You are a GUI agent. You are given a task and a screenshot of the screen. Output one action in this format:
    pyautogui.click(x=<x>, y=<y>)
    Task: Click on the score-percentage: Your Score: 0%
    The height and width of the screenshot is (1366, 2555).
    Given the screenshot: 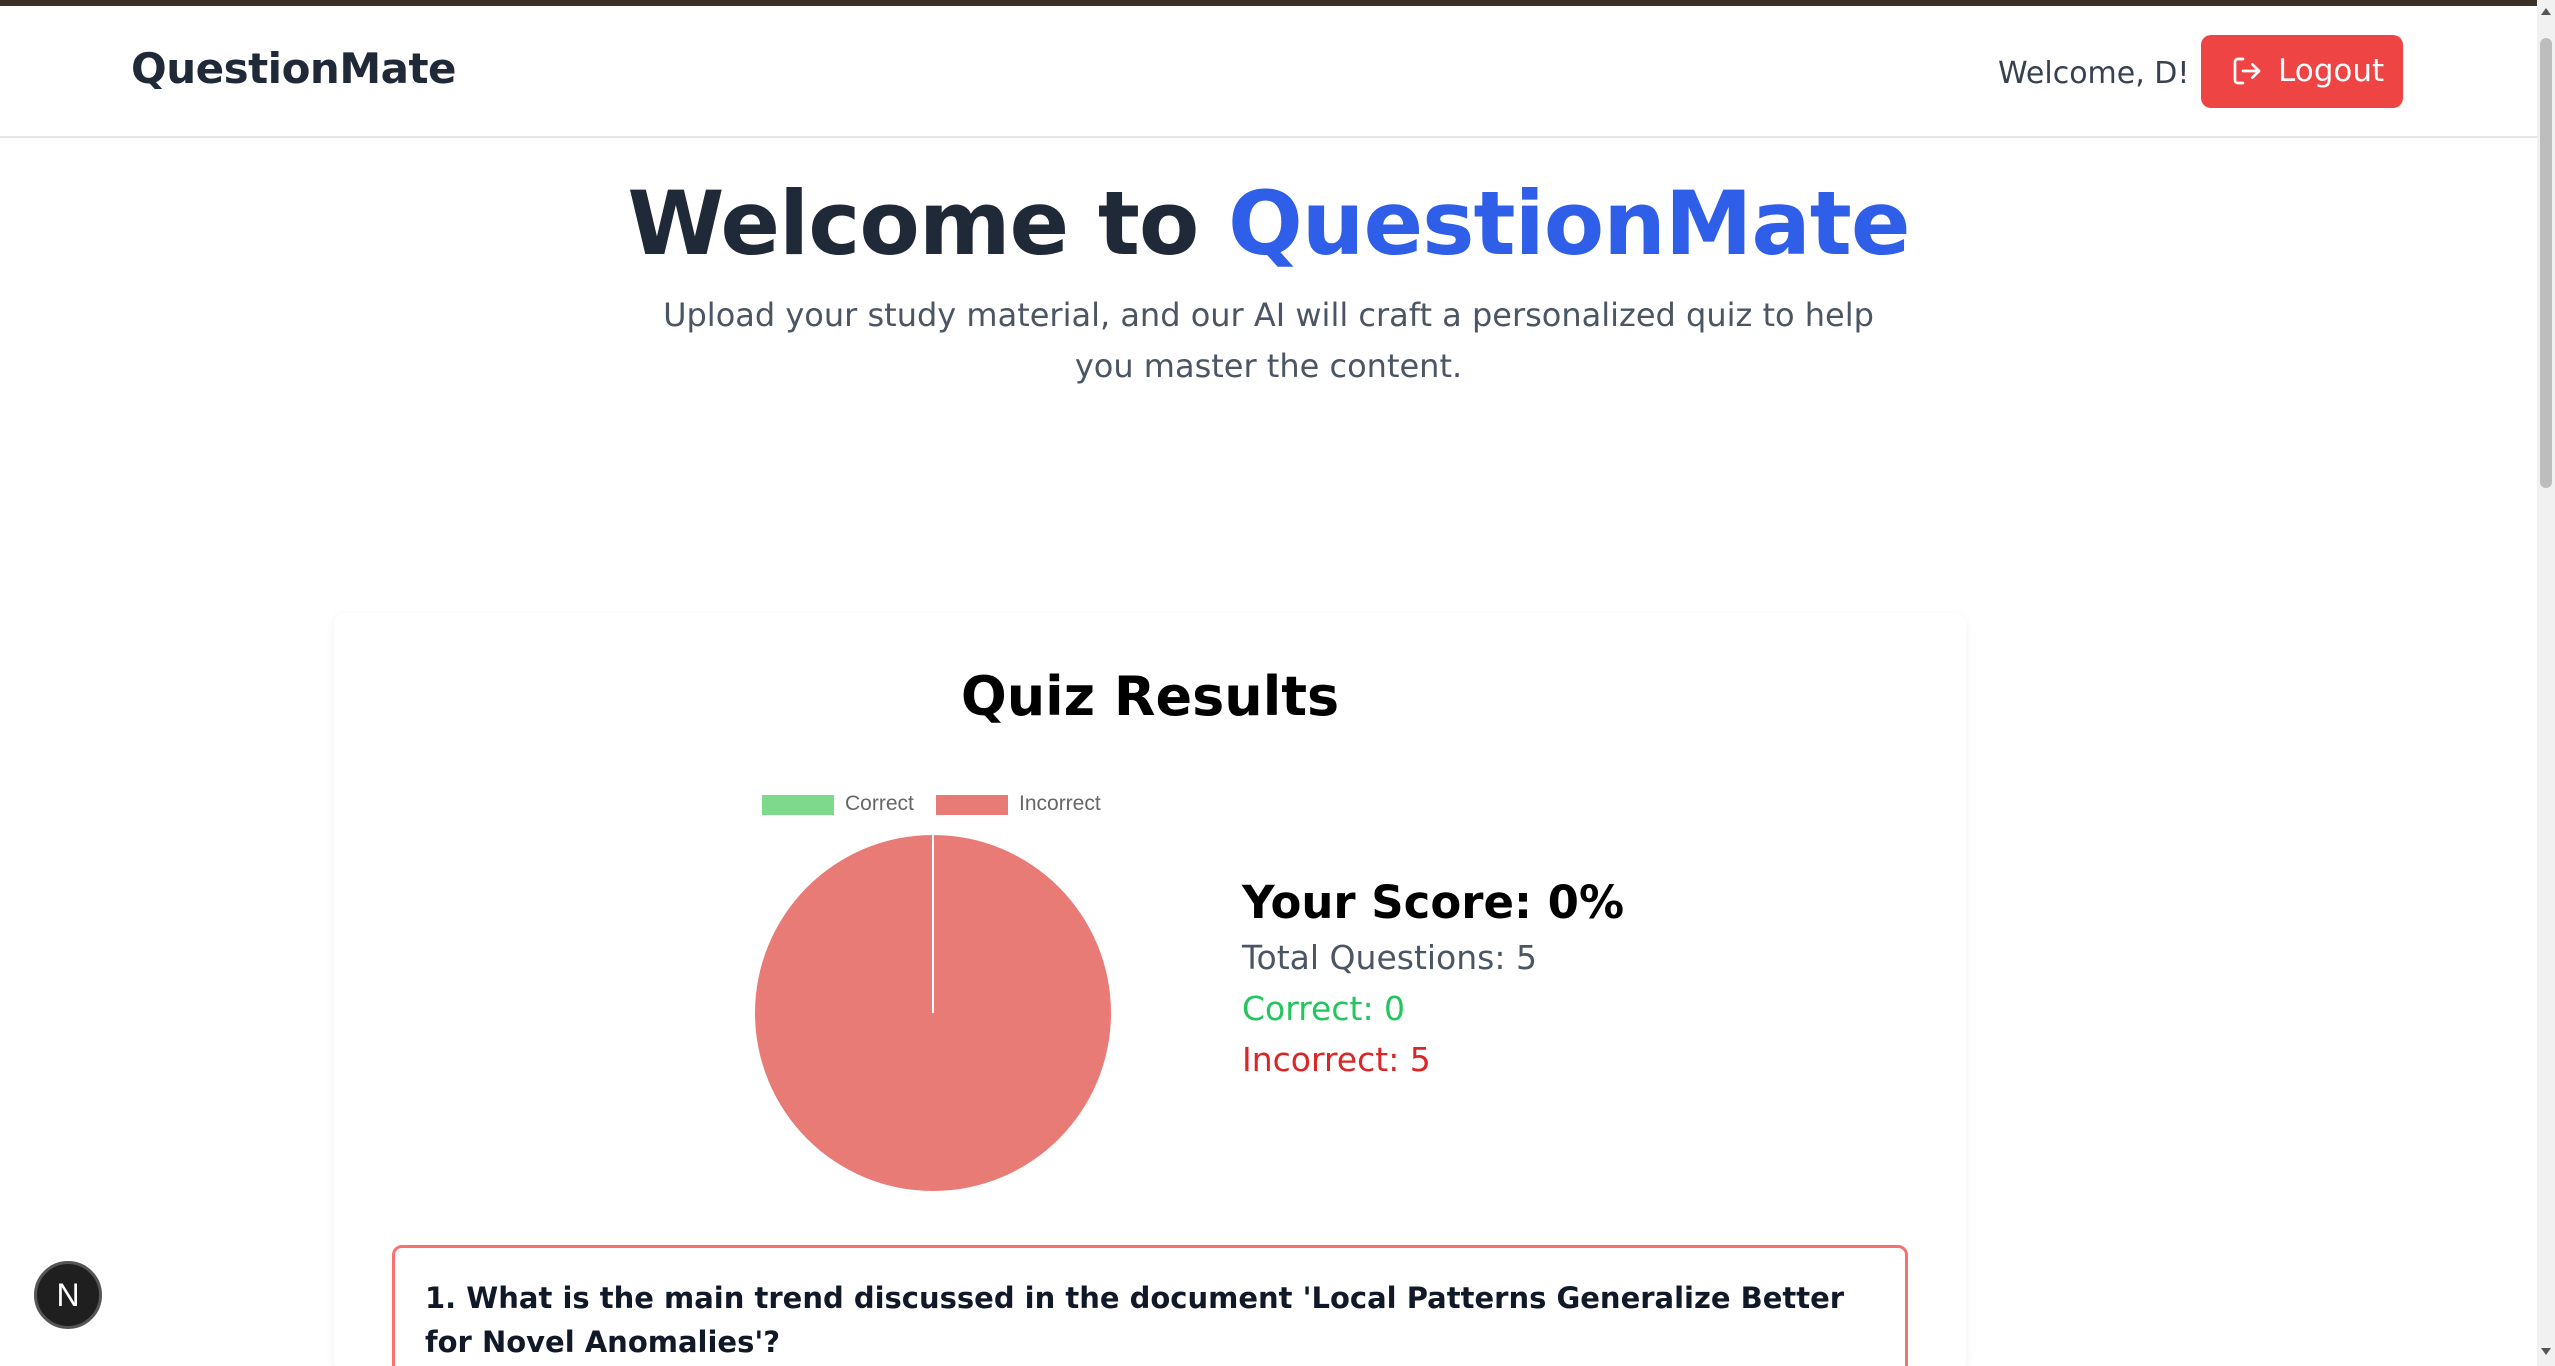 What is the action you would take?
    pyautogui.click(x=1433, y=902)
    